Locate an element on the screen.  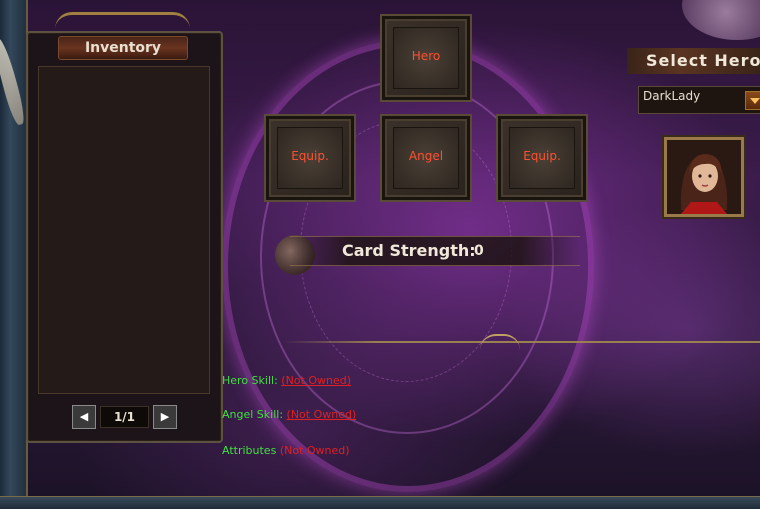
hero-slot: Hero is located at coordinates (426, 58).